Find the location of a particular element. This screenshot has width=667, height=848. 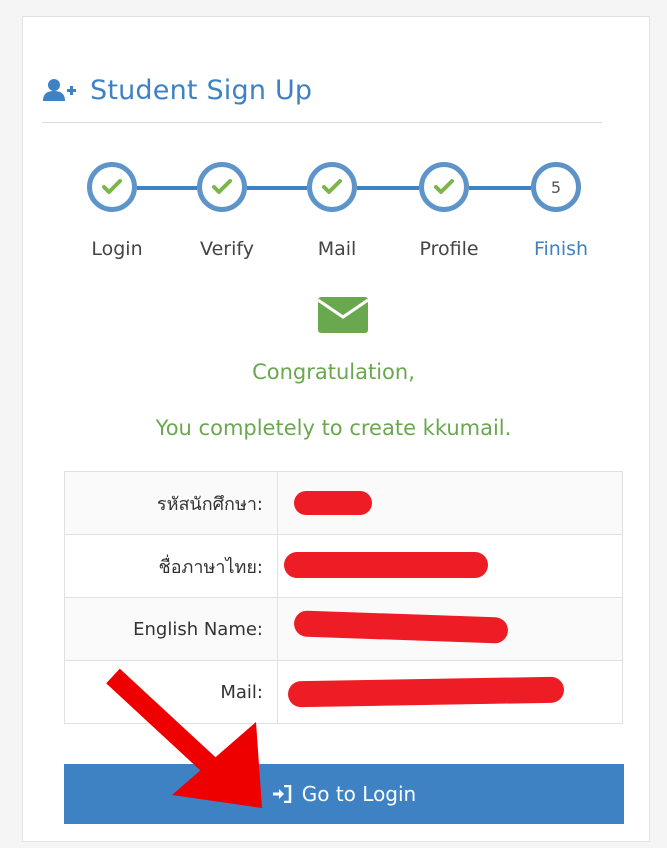

step-label-mail: Mail is located at coordinates (337, 249).